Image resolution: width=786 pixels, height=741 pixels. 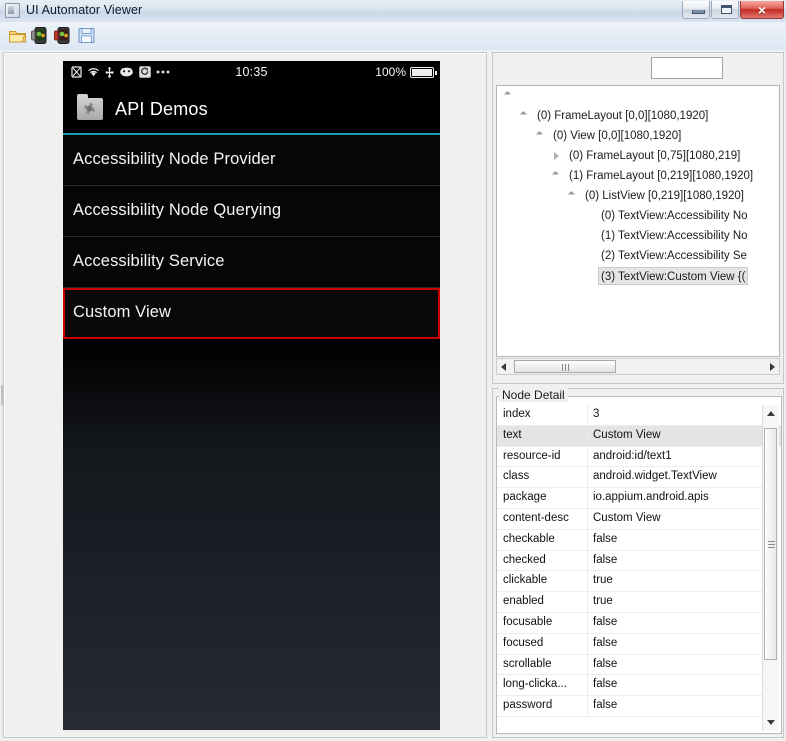 I want to click on list-item-label: Accessibility Node Querying, so click(x=177, y=210).